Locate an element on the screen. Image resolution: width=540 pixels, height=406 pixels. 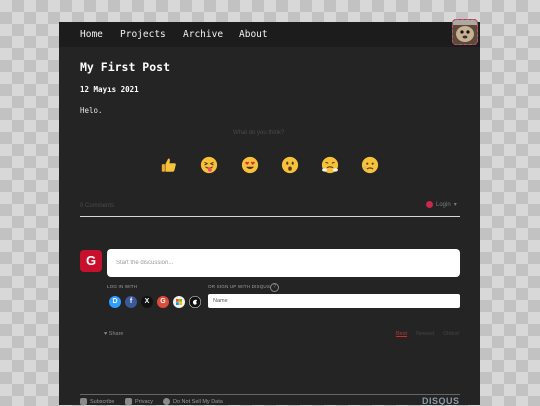
post-body: Helo. is located at coordinates (91, 110).